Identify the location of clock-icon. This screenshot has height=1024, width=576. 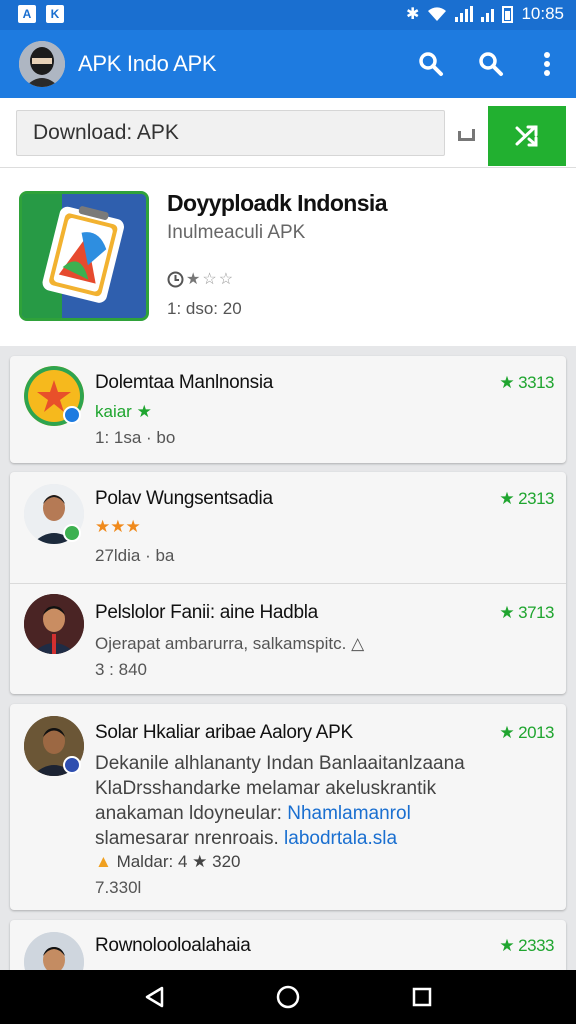
(175, 279).